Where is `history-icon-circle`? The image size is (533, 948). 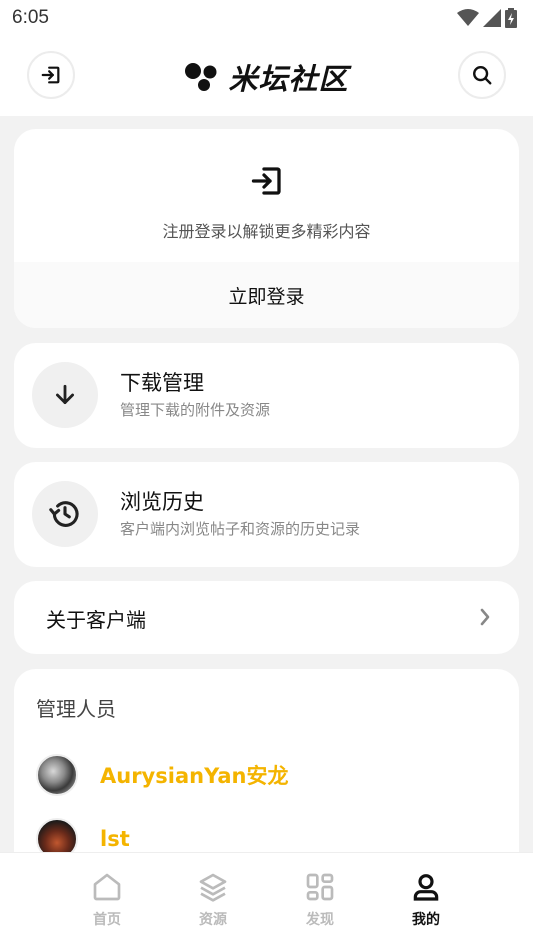
history-icon-circle is located at coordinates (65, 514).